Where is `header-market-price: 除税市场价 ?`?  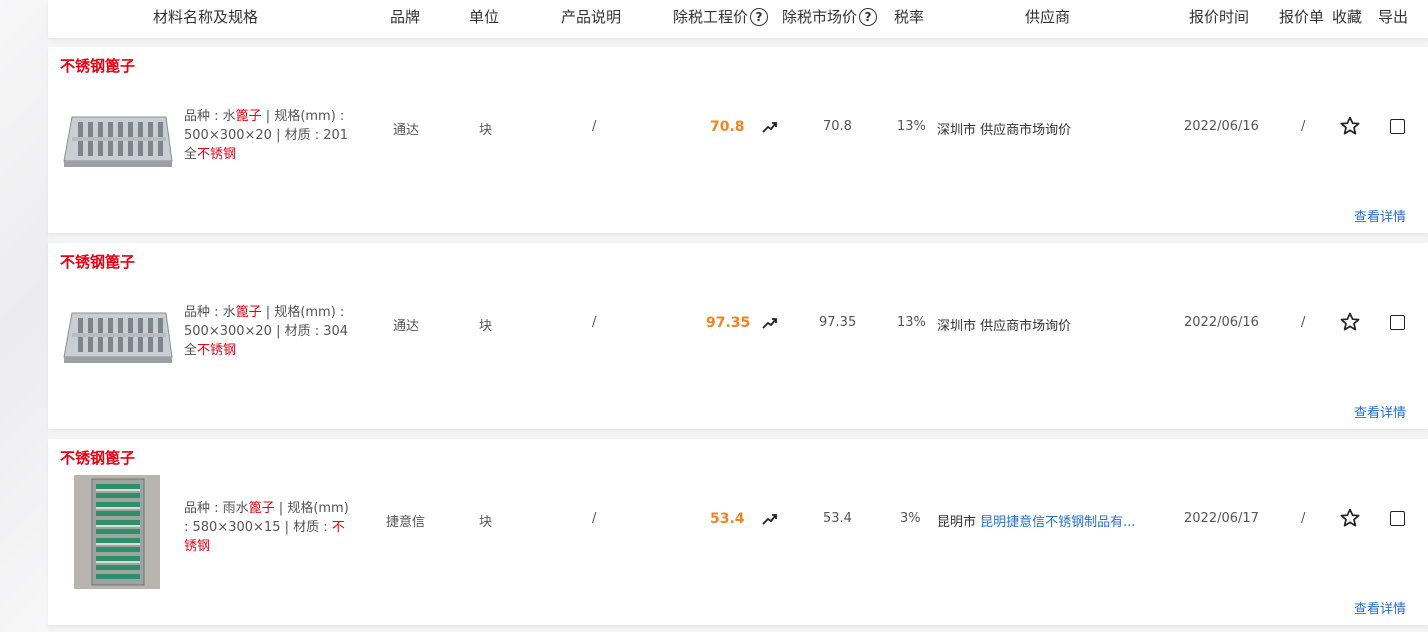 header-market-price: 除税市场价 ? is located at coordinates (830, 16).